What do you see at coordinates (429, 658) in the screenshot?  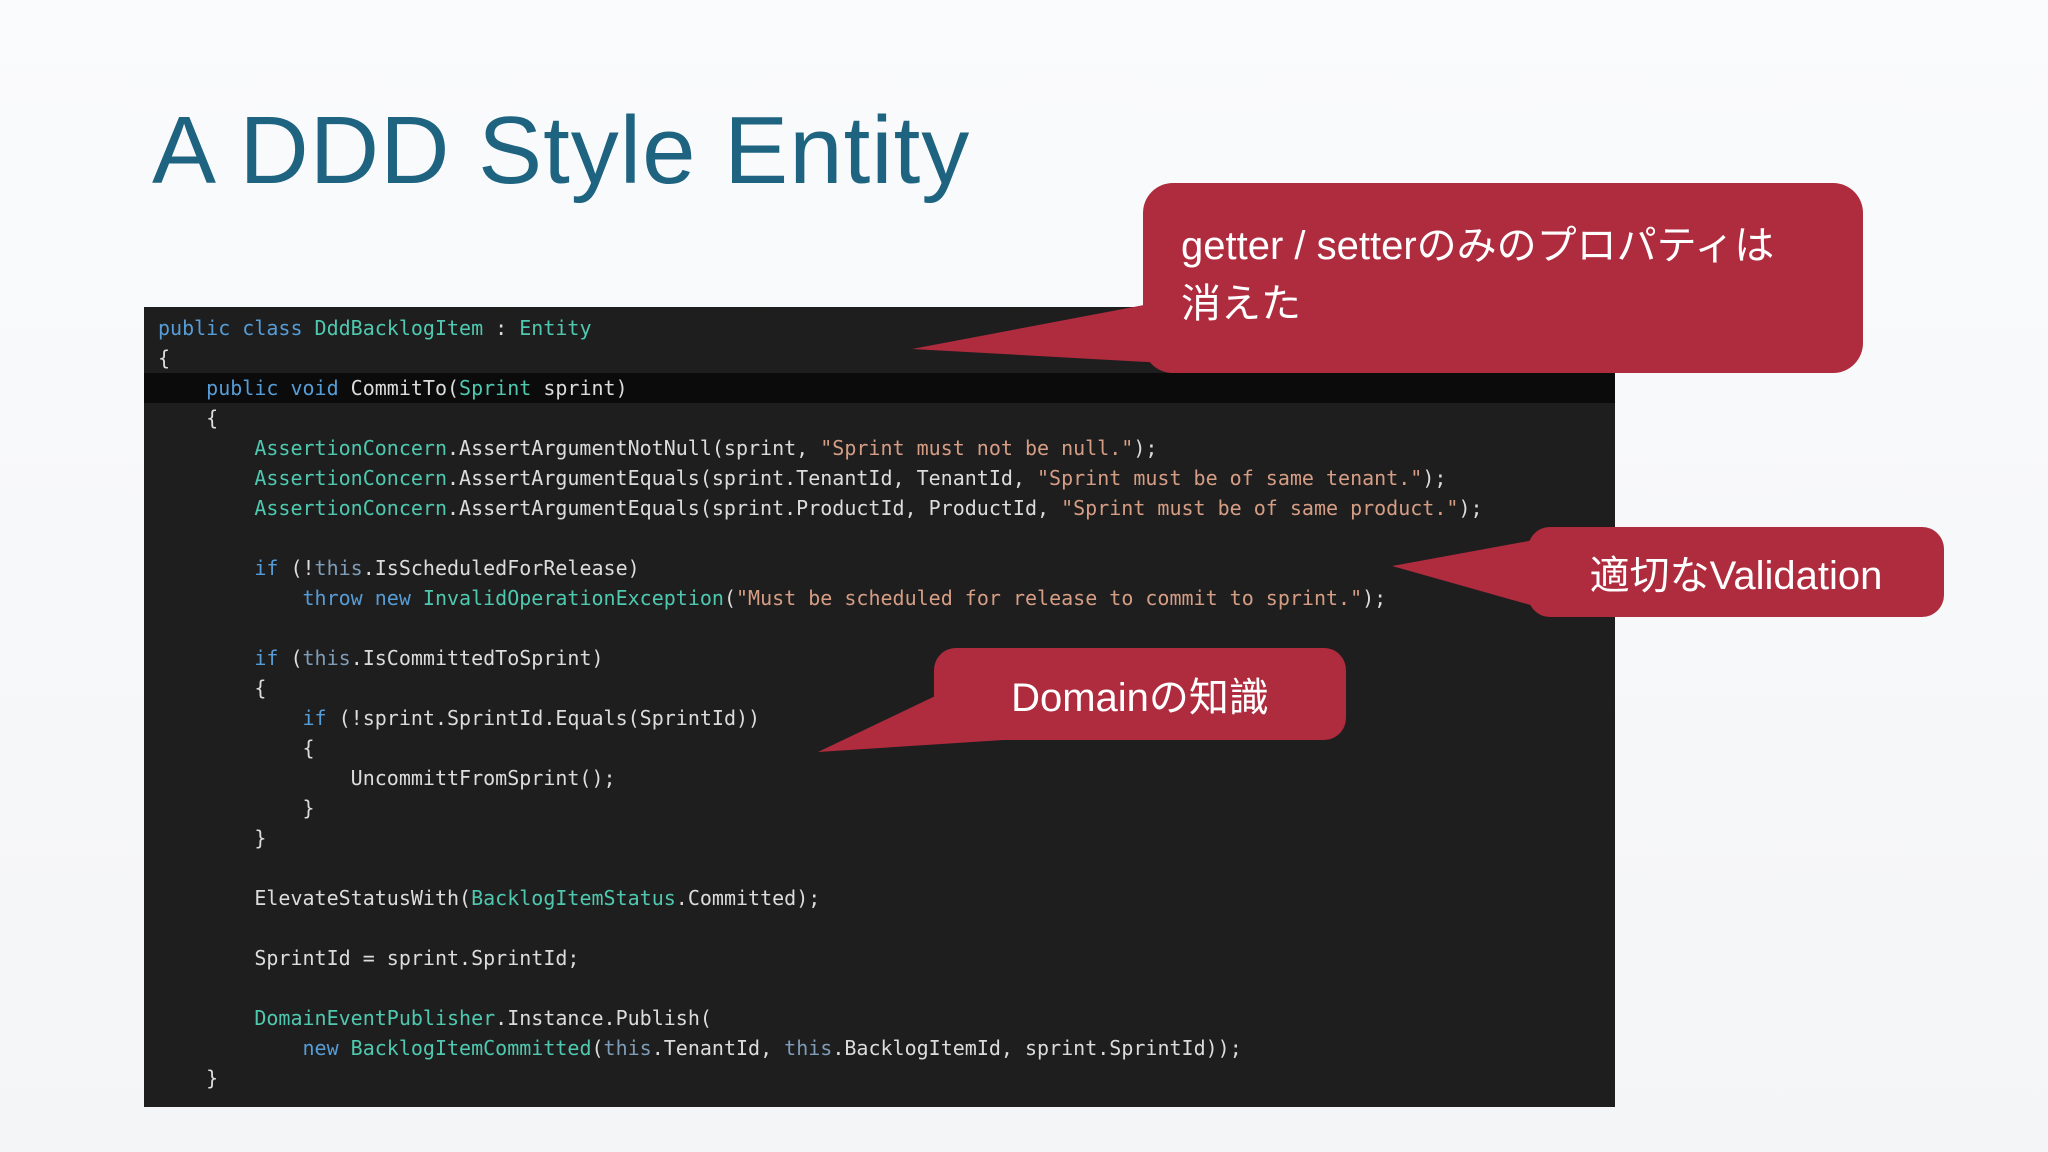 I see `code-line: if (this.IsCommittedToSprint)` at bounding box center [429, 658].